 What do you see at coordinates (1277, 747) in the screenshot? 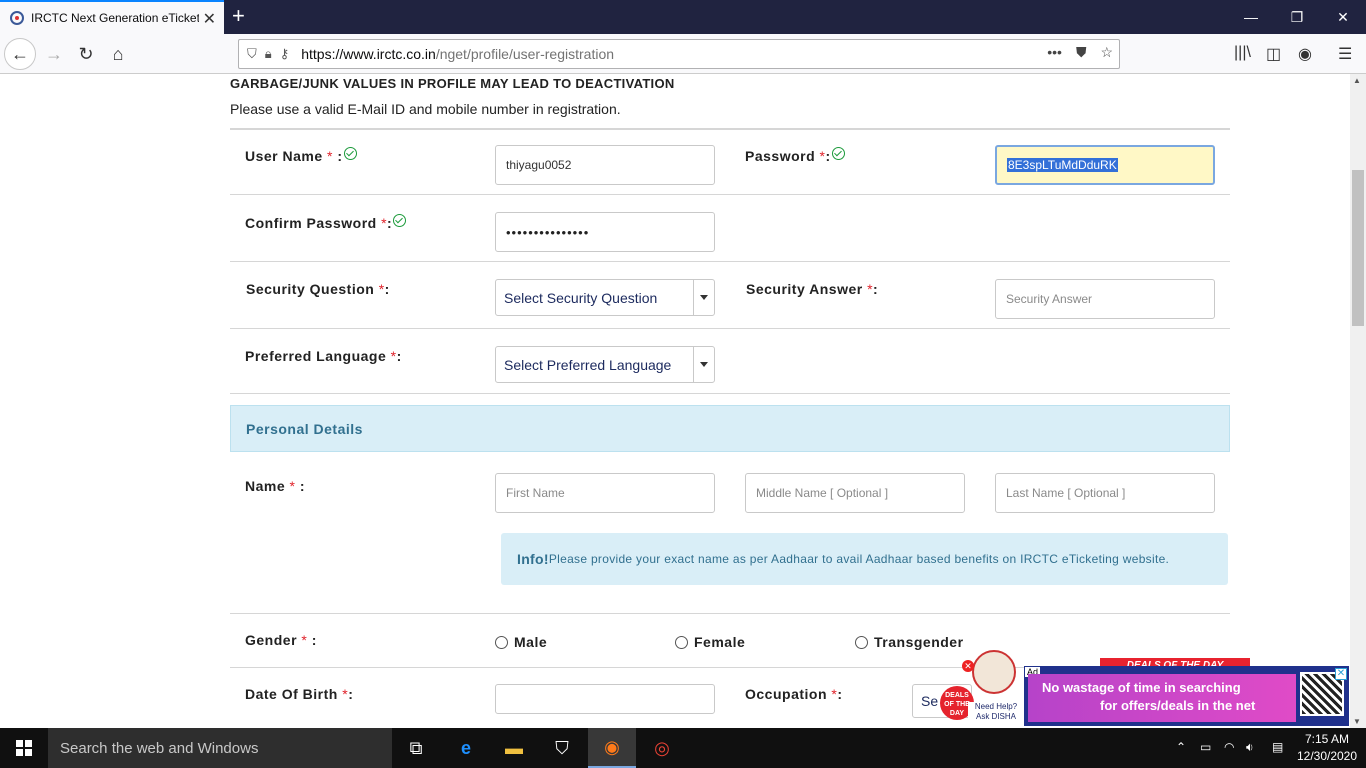
I see `notification-icon: ▤` at bounding box center [1277, 747].